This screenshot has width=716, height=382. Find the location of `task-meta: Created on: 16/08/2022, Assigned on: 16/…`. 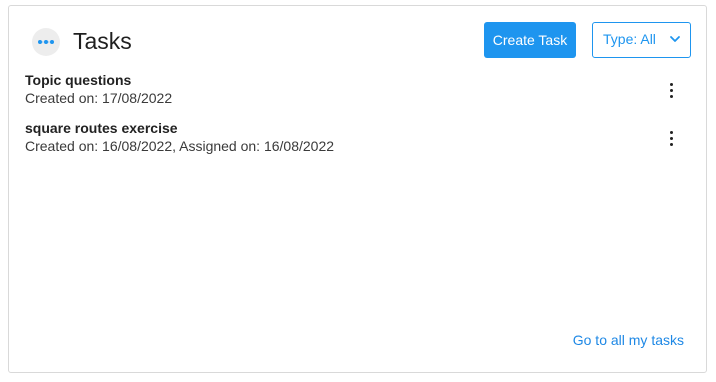

task-meta: Created on: 16/08/2022, Assigned on: 16/… is located at coordinates (180, 146).